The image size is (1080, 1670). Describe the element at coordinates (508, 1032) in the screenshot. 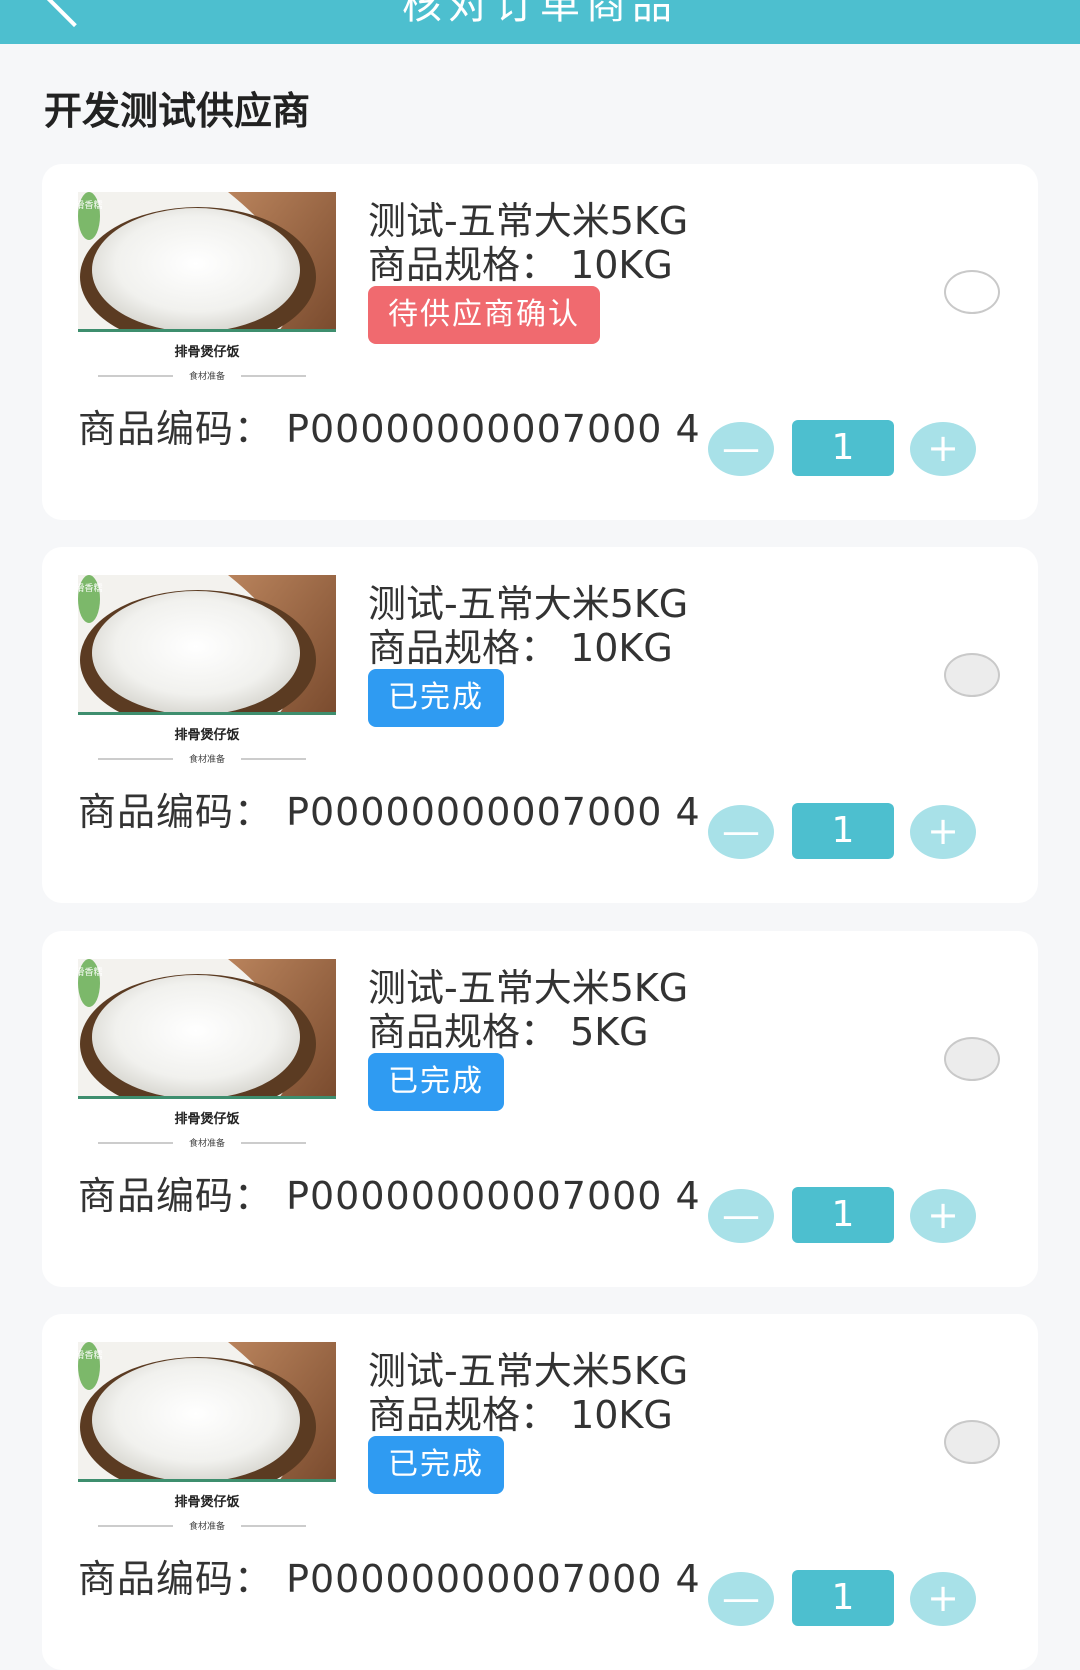

I see `product-spec: 商品规格： 5KG` at that location.